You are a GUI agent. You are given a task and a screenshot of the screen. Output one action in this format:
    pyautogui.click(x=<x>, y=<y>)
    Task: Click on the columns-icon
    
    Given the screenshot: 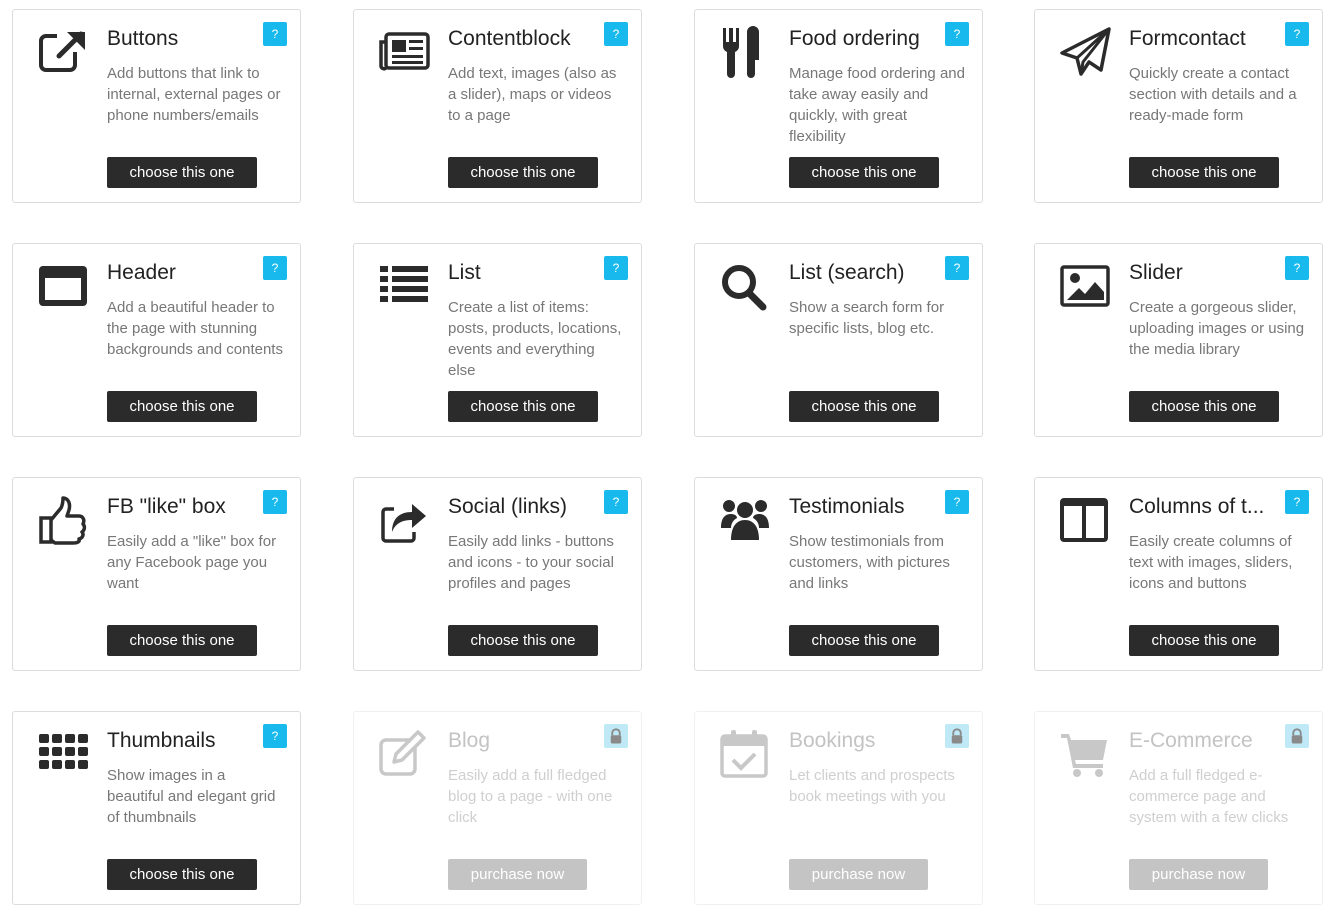 What is the action you would take?
    pyautogui.click(x=1085, y=520)
    